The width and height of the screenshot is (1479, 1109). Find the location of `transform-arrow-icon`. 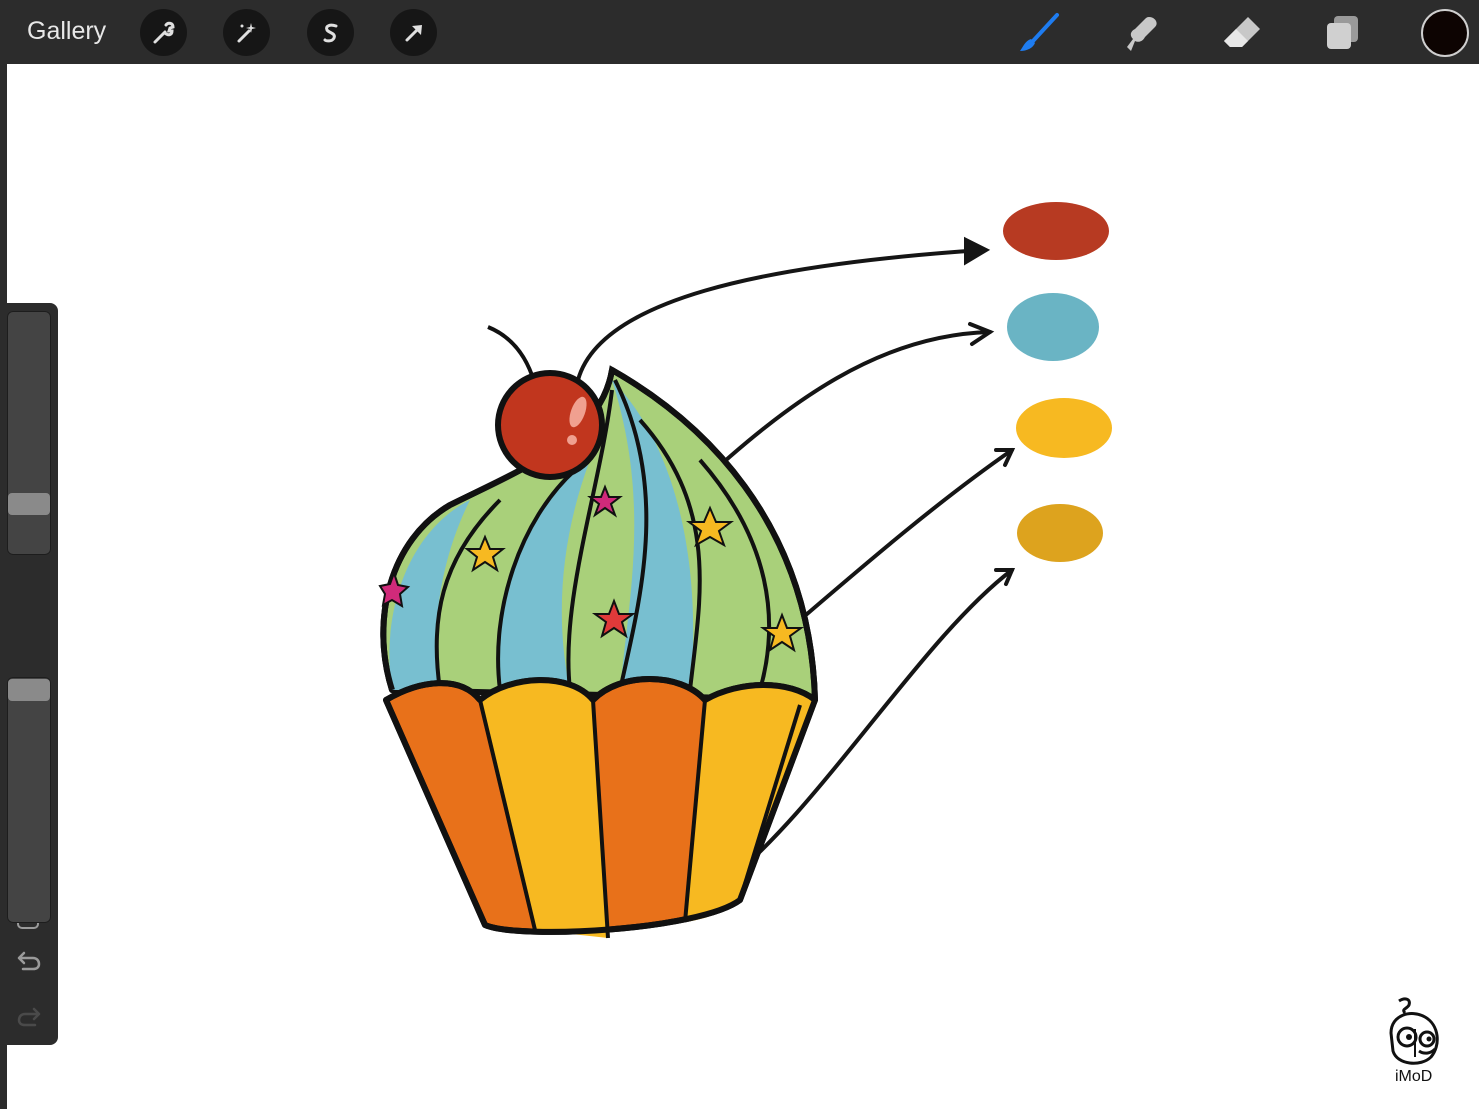

transform-arrow-icon is located at coordinates (413, 32).